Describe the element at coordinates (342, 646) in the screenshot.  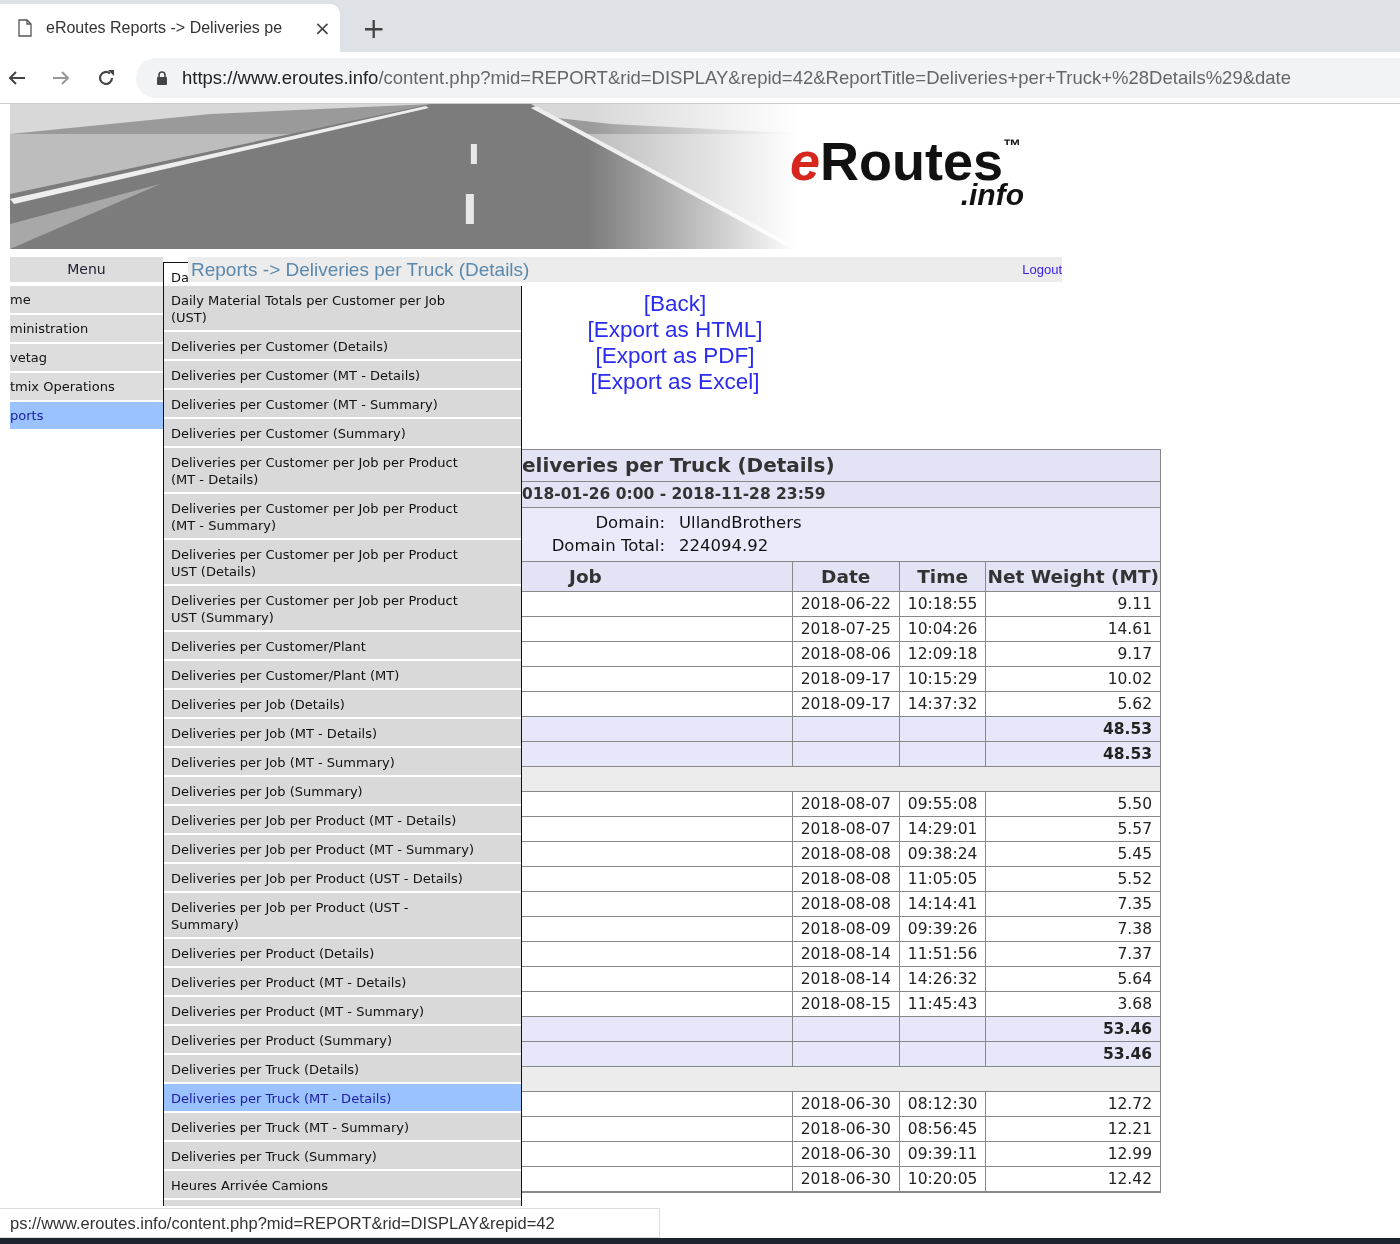
I see `dropdown-item: Deliveries per Customer/Plant` at that location.